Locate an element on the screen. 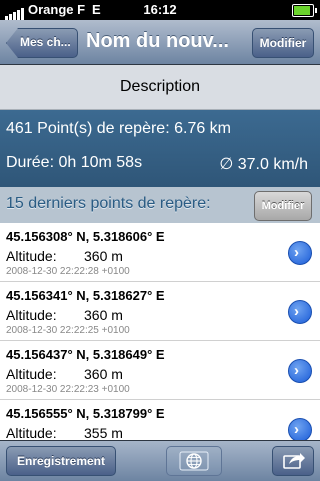  globe-icon is located at coordinates (194, 461).